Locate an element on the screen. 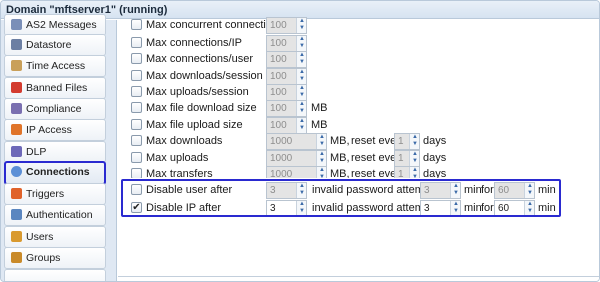 This screenshot has width=600, height=282. max-downloads-session-checkbox is located at coordinates (136, 75).